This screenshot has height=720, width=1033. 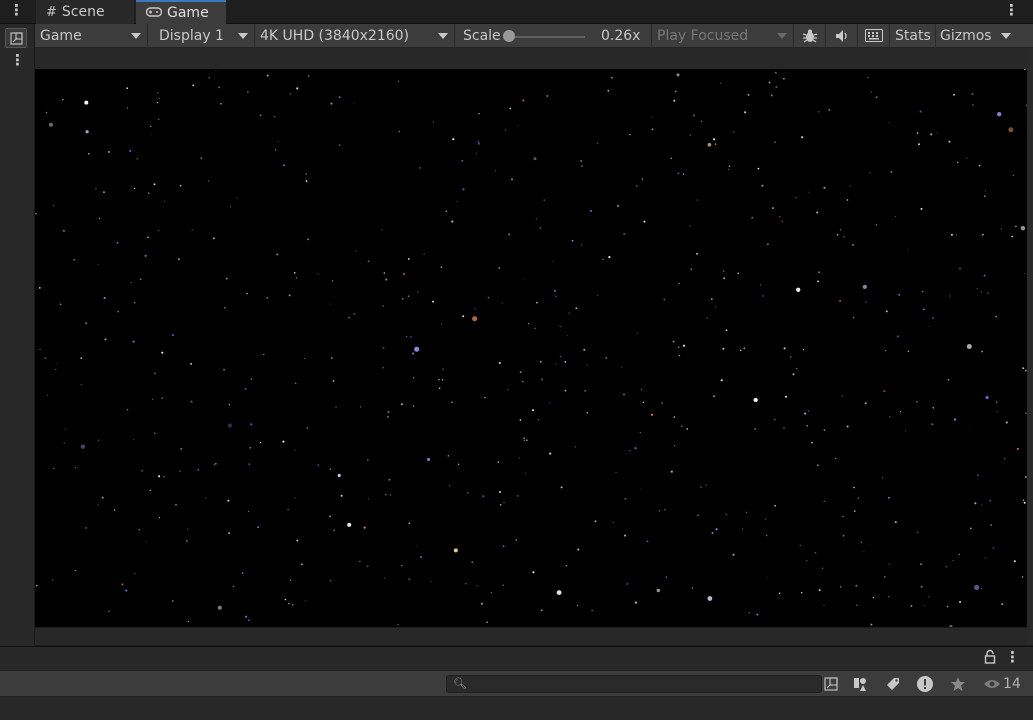 I want to click on scale-slider-thumb, so click(x=509, y=35).